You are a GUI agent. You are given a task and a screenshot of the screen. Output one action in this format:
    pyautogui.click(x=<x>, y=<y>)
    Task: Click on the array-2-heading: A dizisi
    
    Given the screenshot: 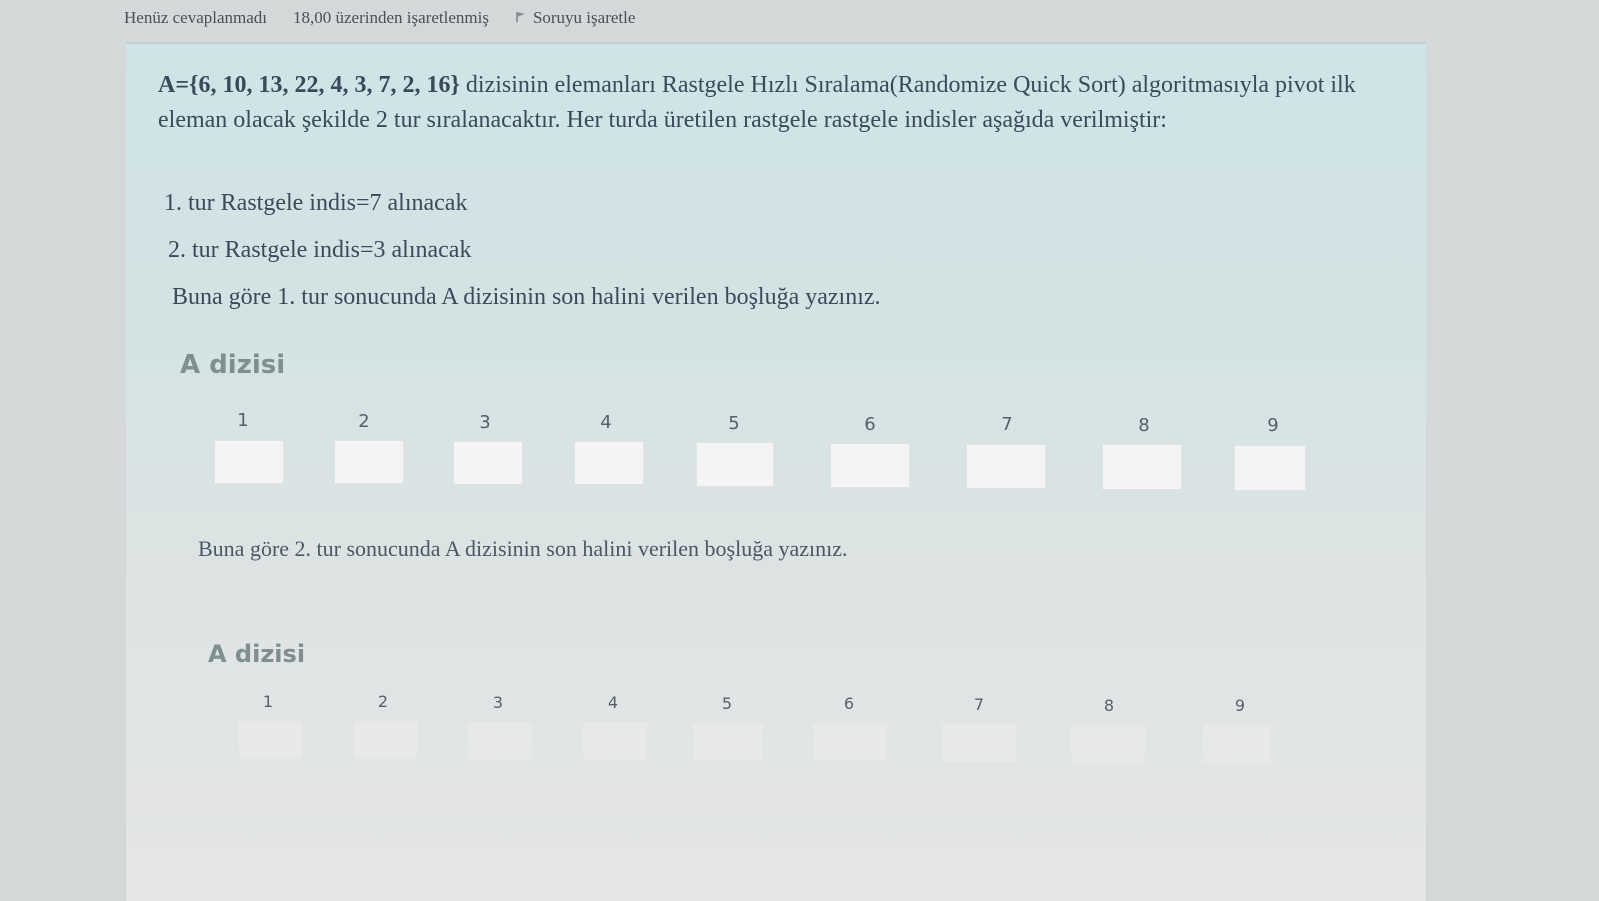 What is the action you would take?
    pyautogui.click(x=257, y=654)
    